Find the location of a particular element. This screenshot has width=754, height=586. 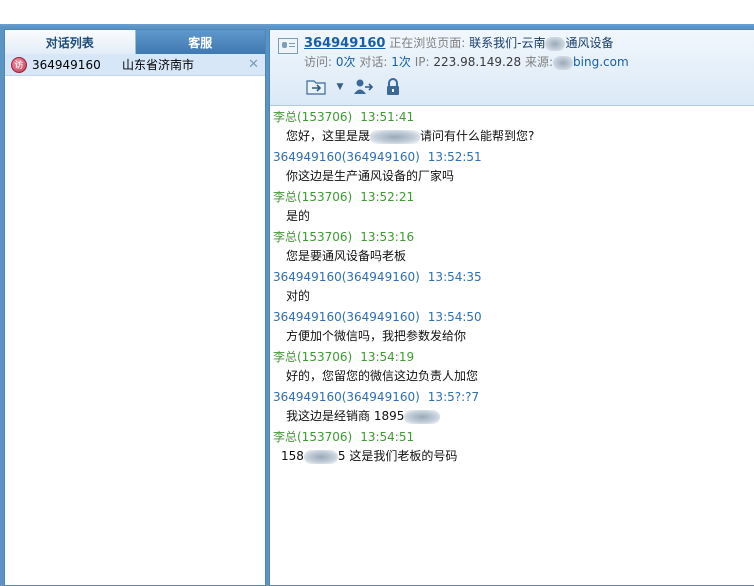

message-time: 13:54:51 is located at coordinates (387, 437).